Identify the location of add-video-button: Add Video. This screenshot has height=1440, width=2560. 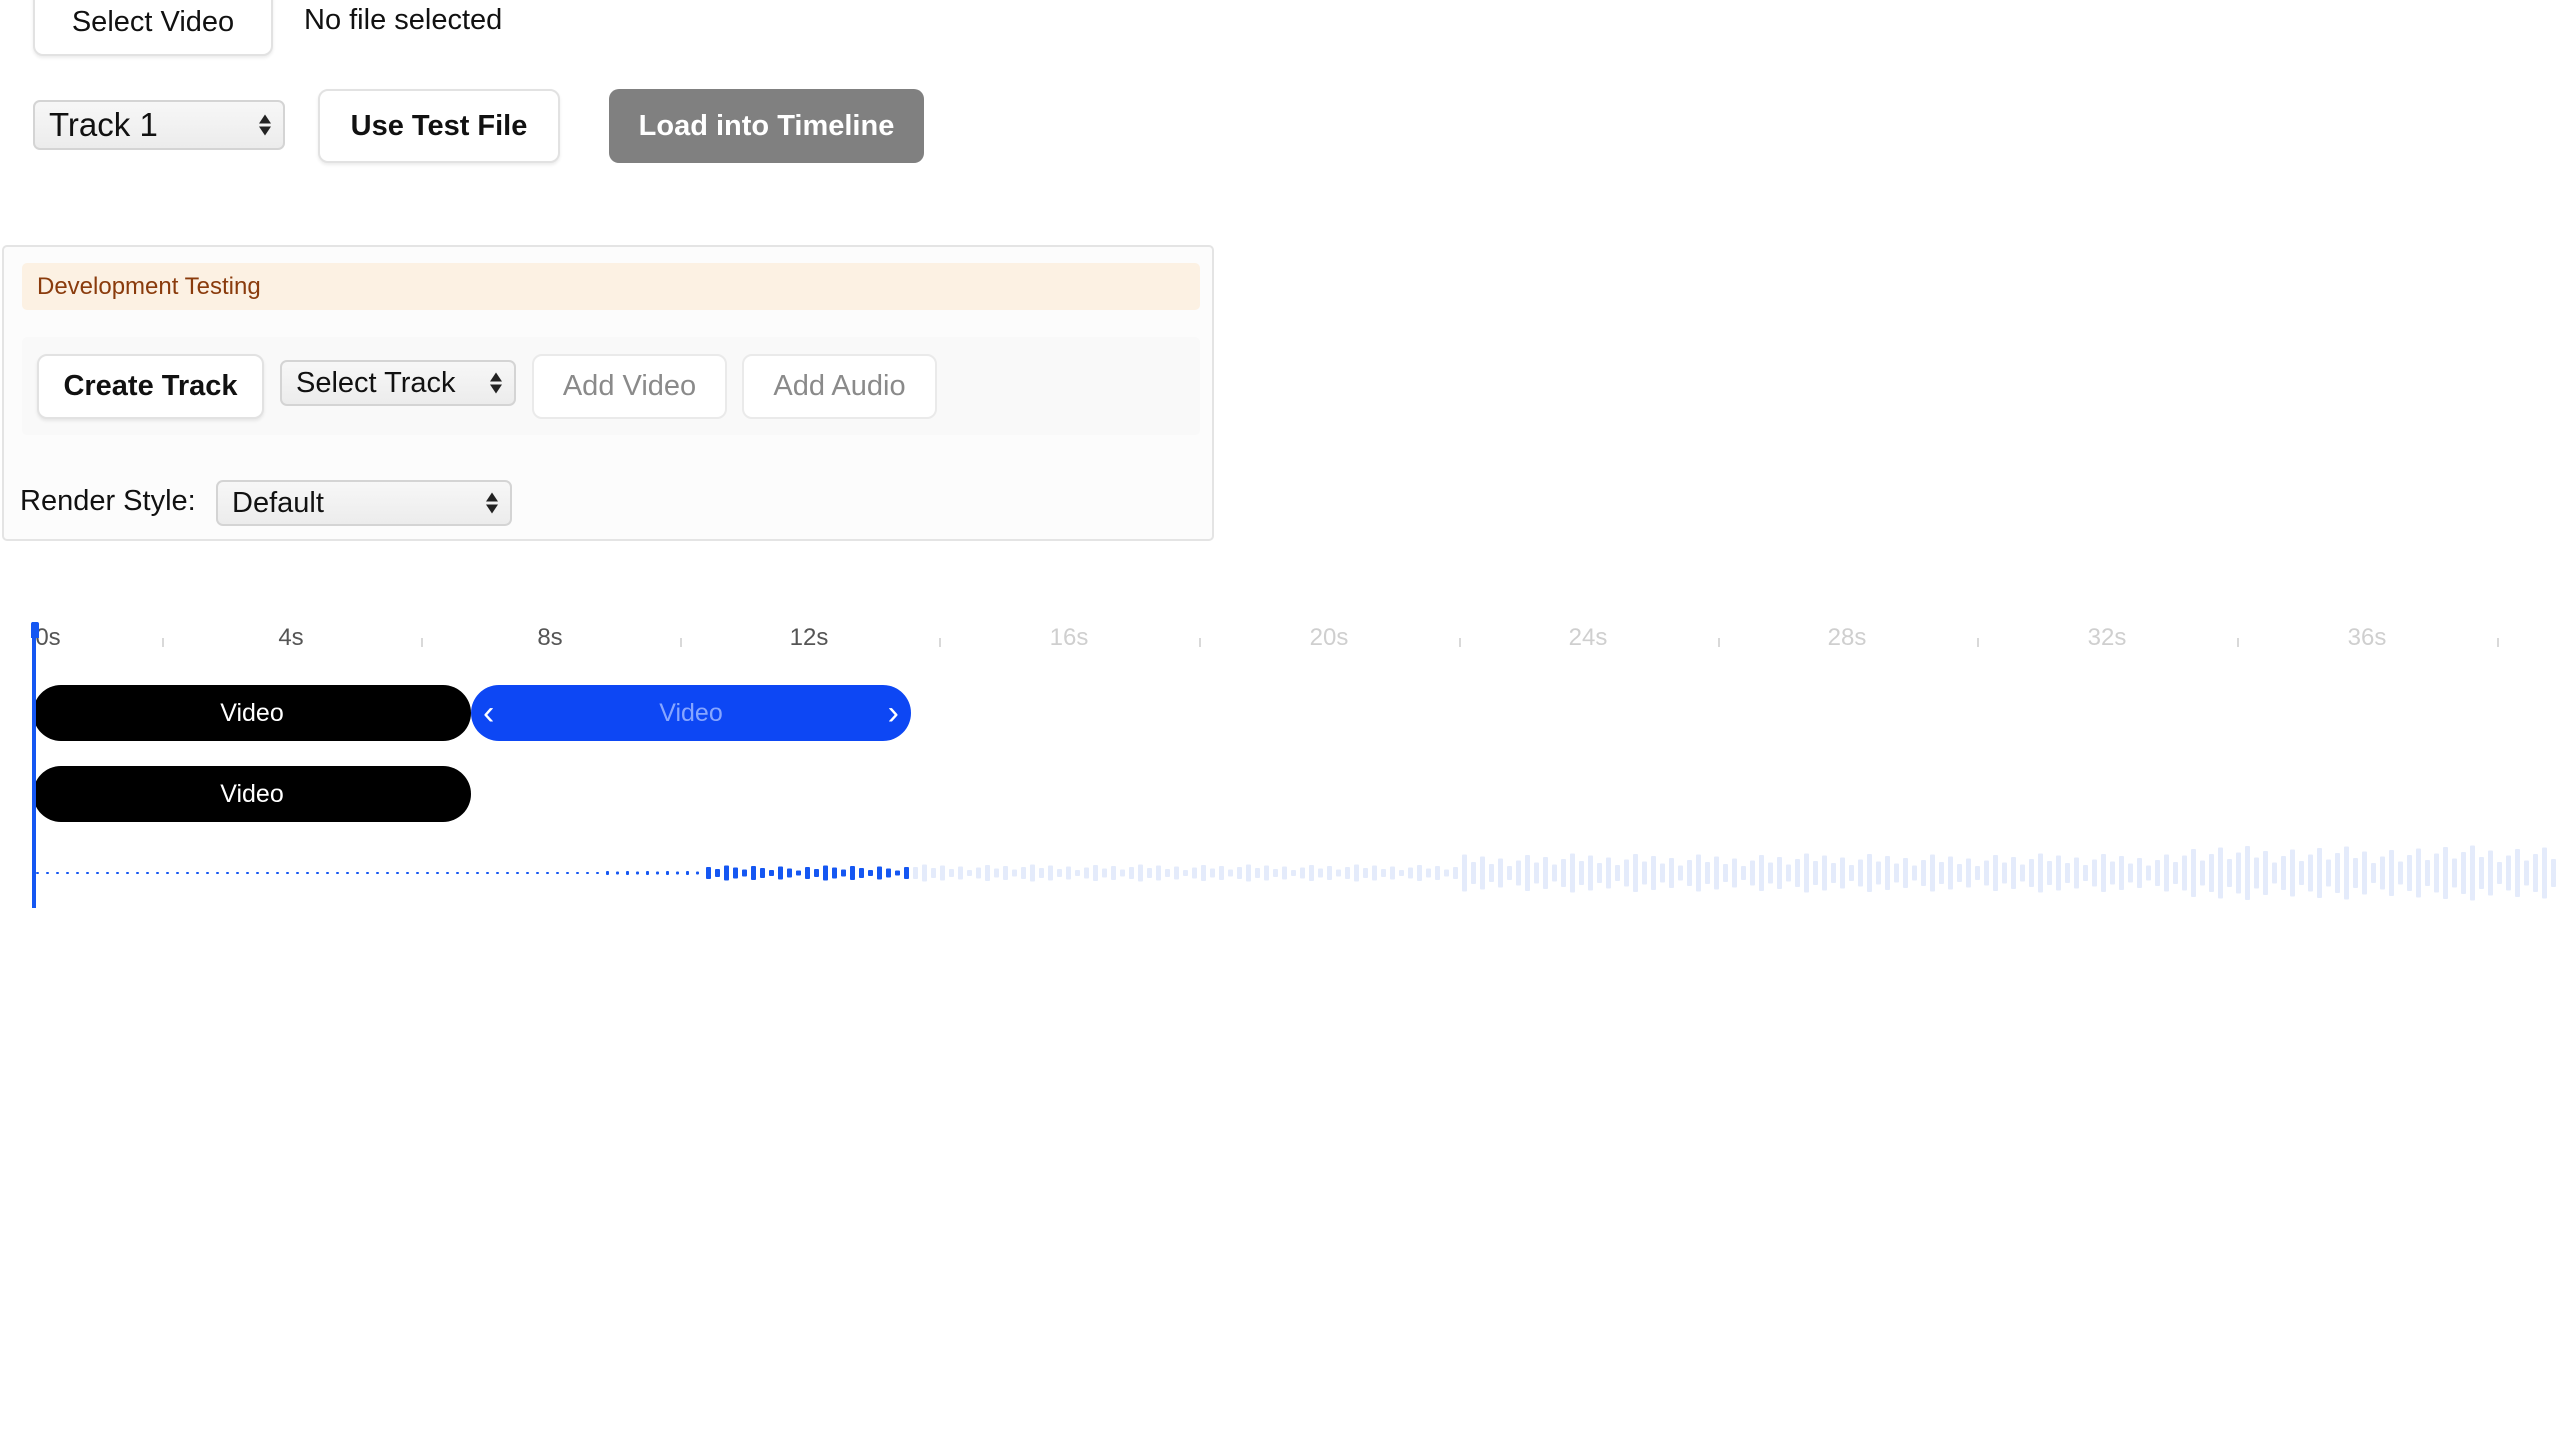
(629, 386).